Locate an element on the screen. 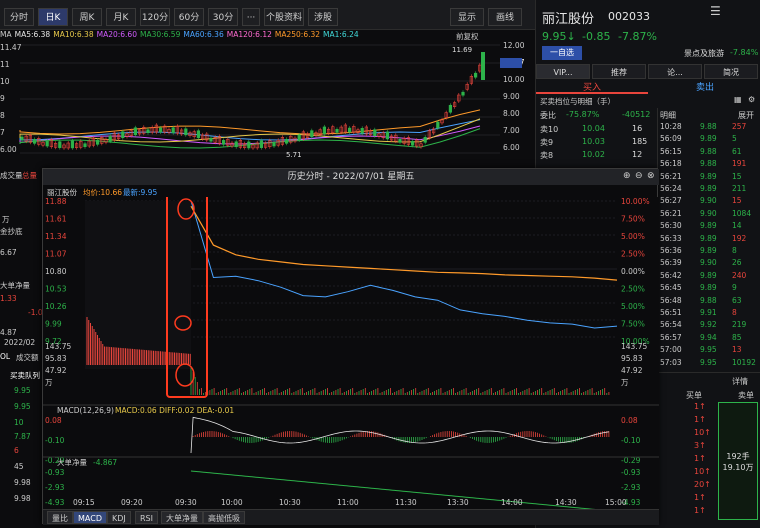 This screenshot has height=528, width=760. vol-label-left-3: 万 is located at coordinates (49, 382).